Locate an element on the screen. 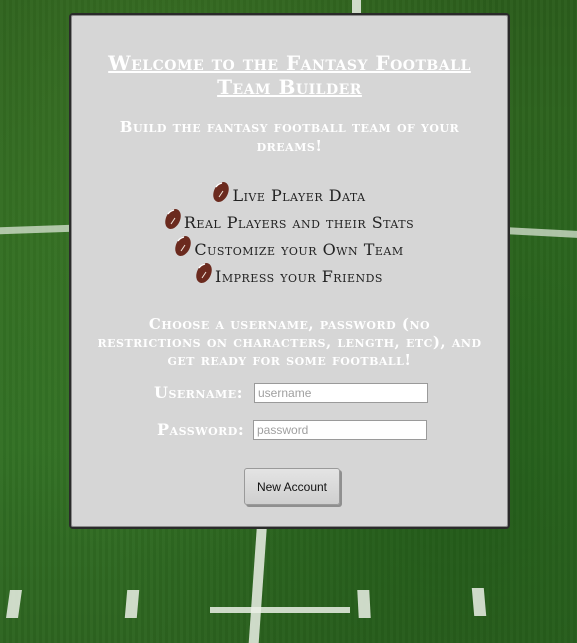 The width and height of the screenshot is (577, 643). password-input is located at coordinates (340, 430).